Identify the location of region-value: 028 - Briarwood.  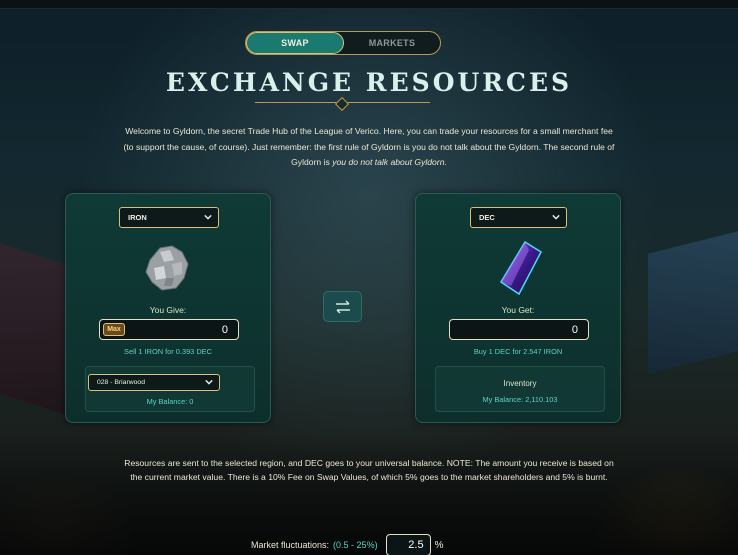
(121, 382).